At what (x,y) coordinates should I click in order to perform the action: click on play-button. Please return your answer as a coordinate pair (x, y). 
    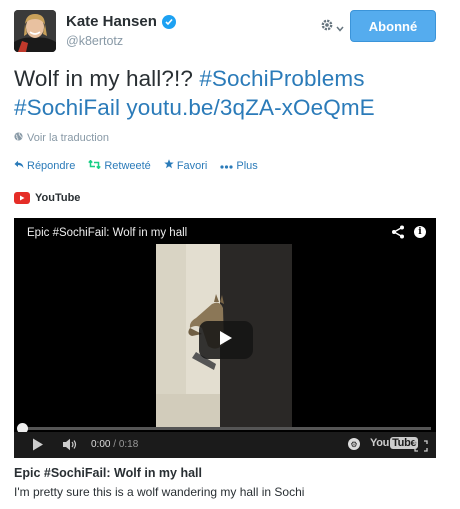
    Looking at the image, I should click on (226, 340).